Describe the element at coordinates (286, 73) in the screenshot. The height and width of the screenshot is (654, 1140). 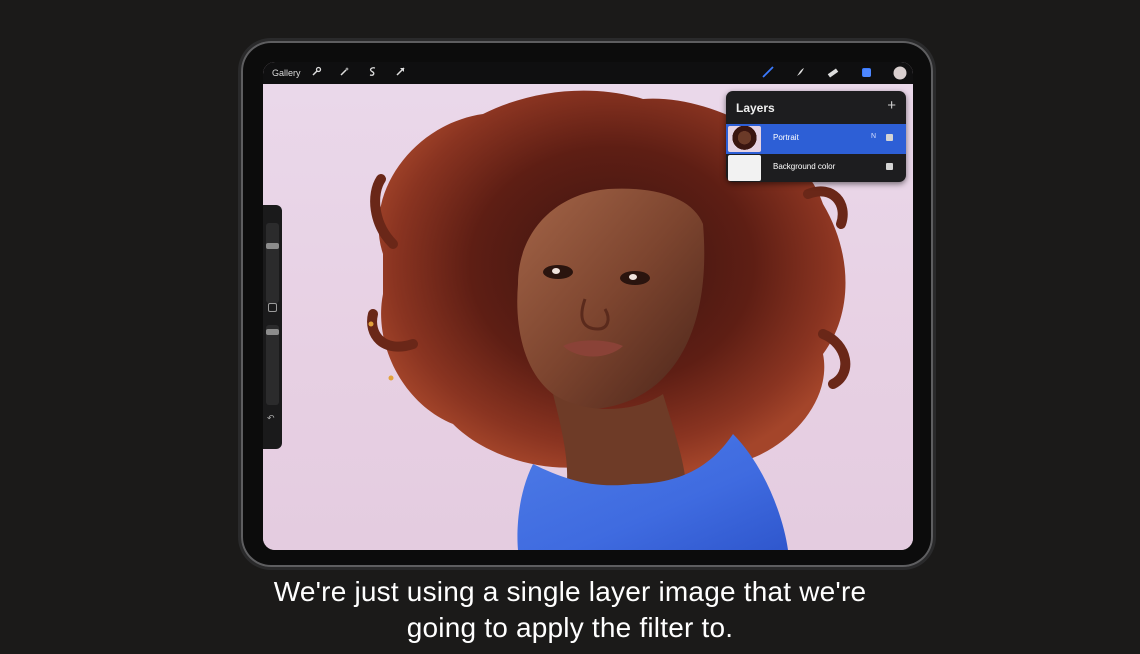
I see `gallery-button: Gallery` at that location.